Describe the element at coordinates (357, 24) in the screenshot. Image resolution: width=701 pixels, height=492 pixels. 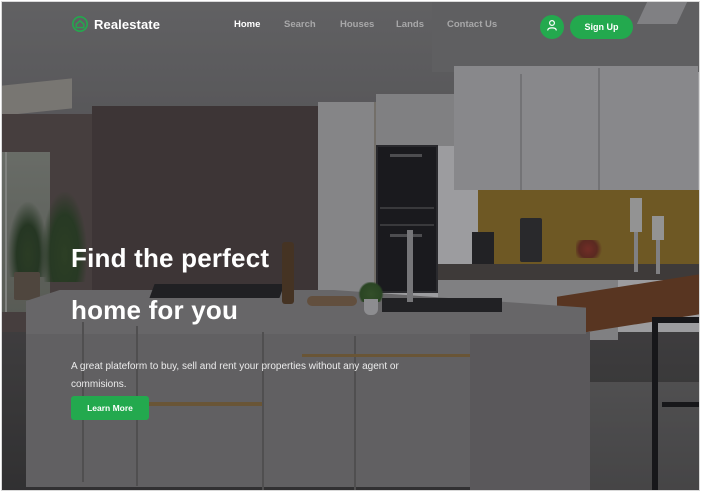
I see `nav-item-houses: Houses` at that location.